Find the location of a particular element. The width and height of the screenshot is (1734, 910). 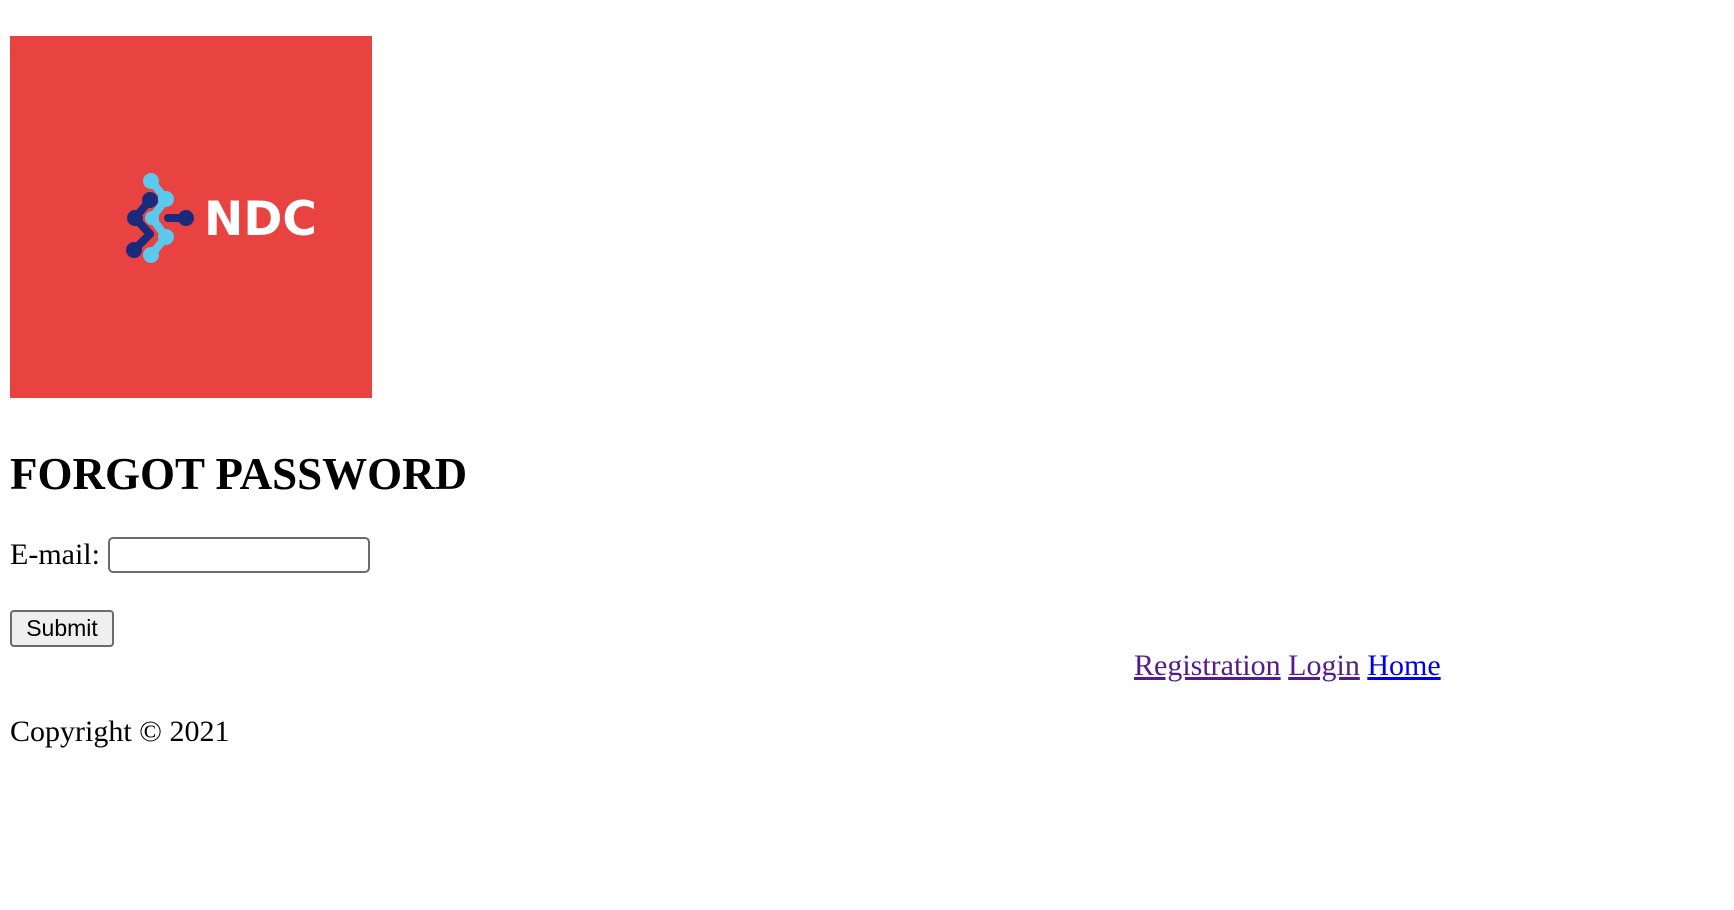

email-form-row: E-mail: is located at coordinates (190, 555).